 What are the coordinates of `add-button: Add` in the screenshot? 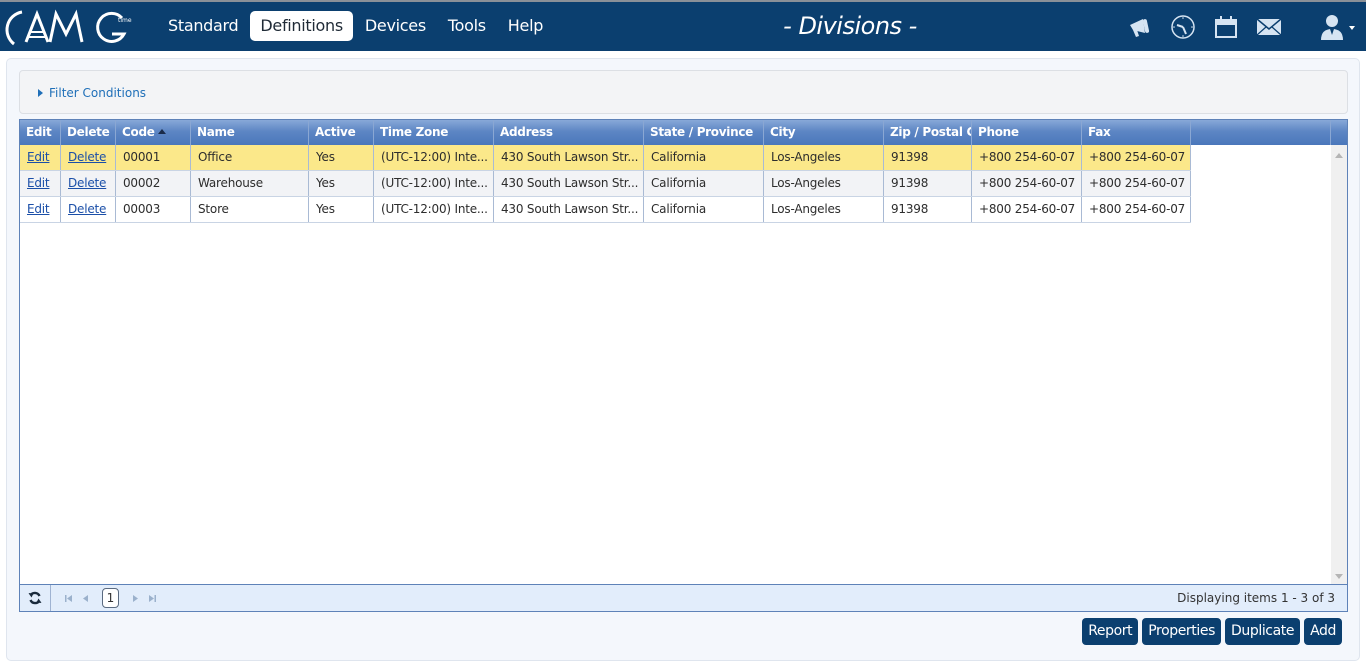 It's located at (1323, 631).